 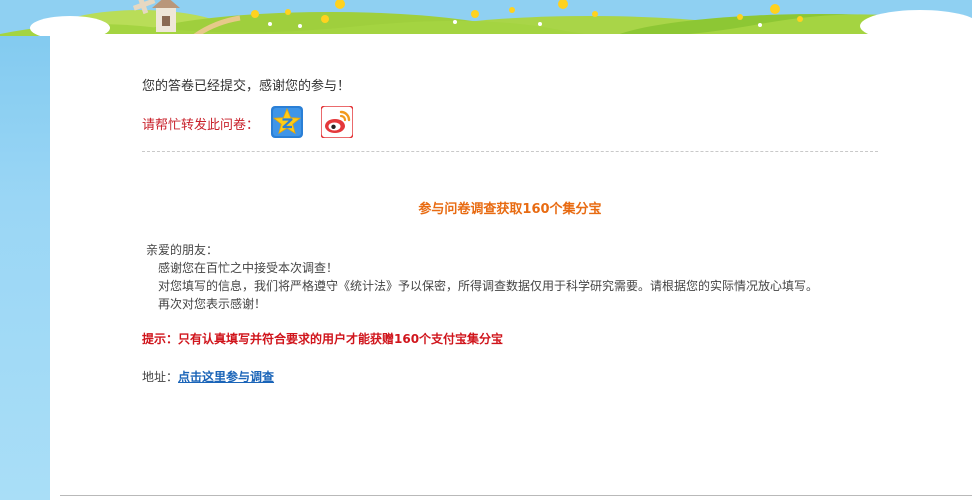 What do you see at coordinates (516, 495) in the screenshot?
I see `footer-rule` at bounding box center [516, 495].